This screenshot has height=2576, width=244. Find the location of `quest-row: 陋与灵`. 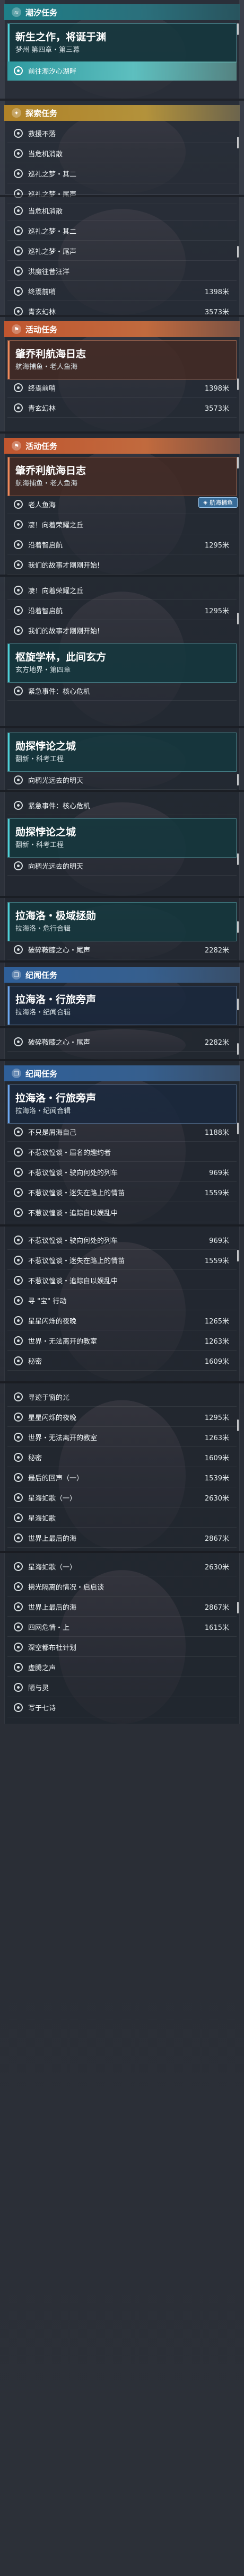

quest-row: 陋与灵 is located at coordinates (122, 1687).